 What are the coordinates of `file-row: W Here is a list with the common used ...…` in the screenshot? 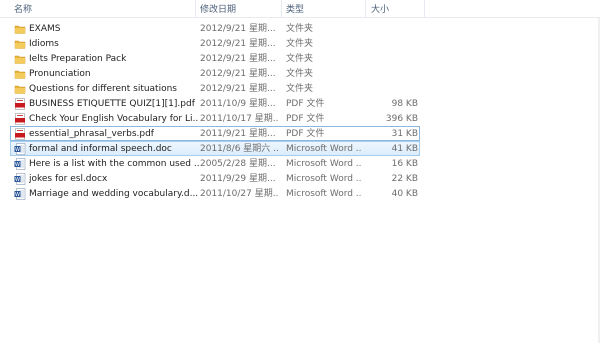 It's located at (215, 163).